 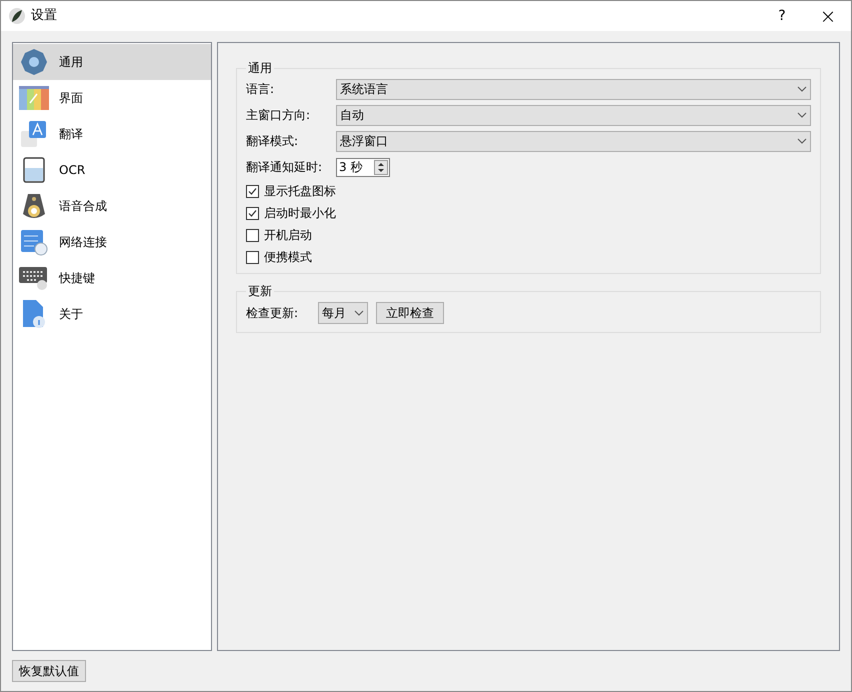 I want to click on dropdown: 悬浮窗口, so click(x=573, y=141).